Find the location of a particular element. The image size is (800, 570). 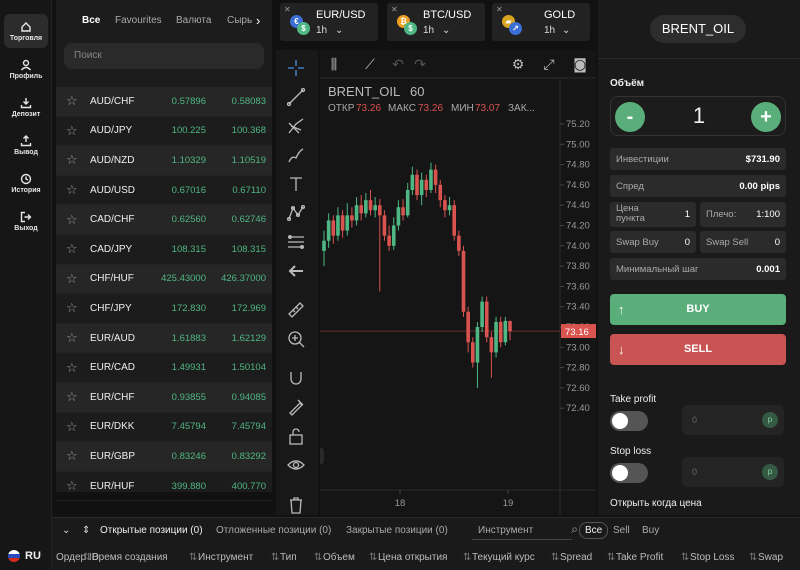

instrument-row: ☆ AUD/NZD 1.10329 1.10519 is located at coordinates (164, 161).